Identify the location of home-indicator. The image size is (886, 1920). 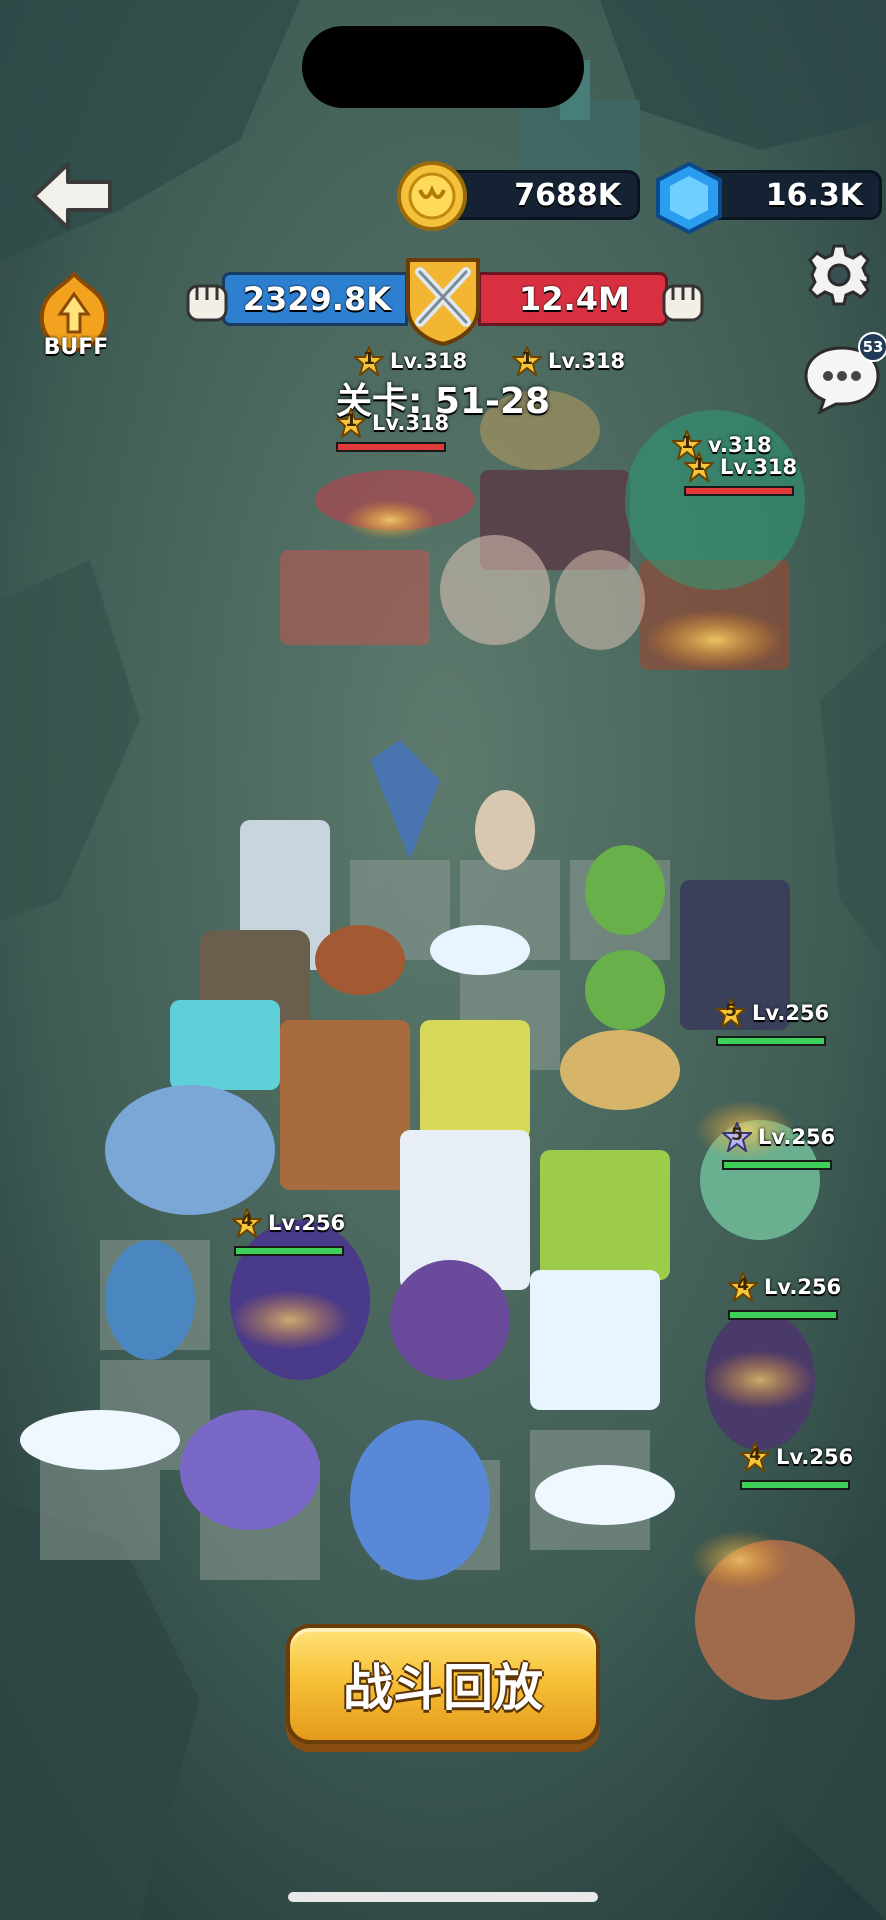
(443, 1897).